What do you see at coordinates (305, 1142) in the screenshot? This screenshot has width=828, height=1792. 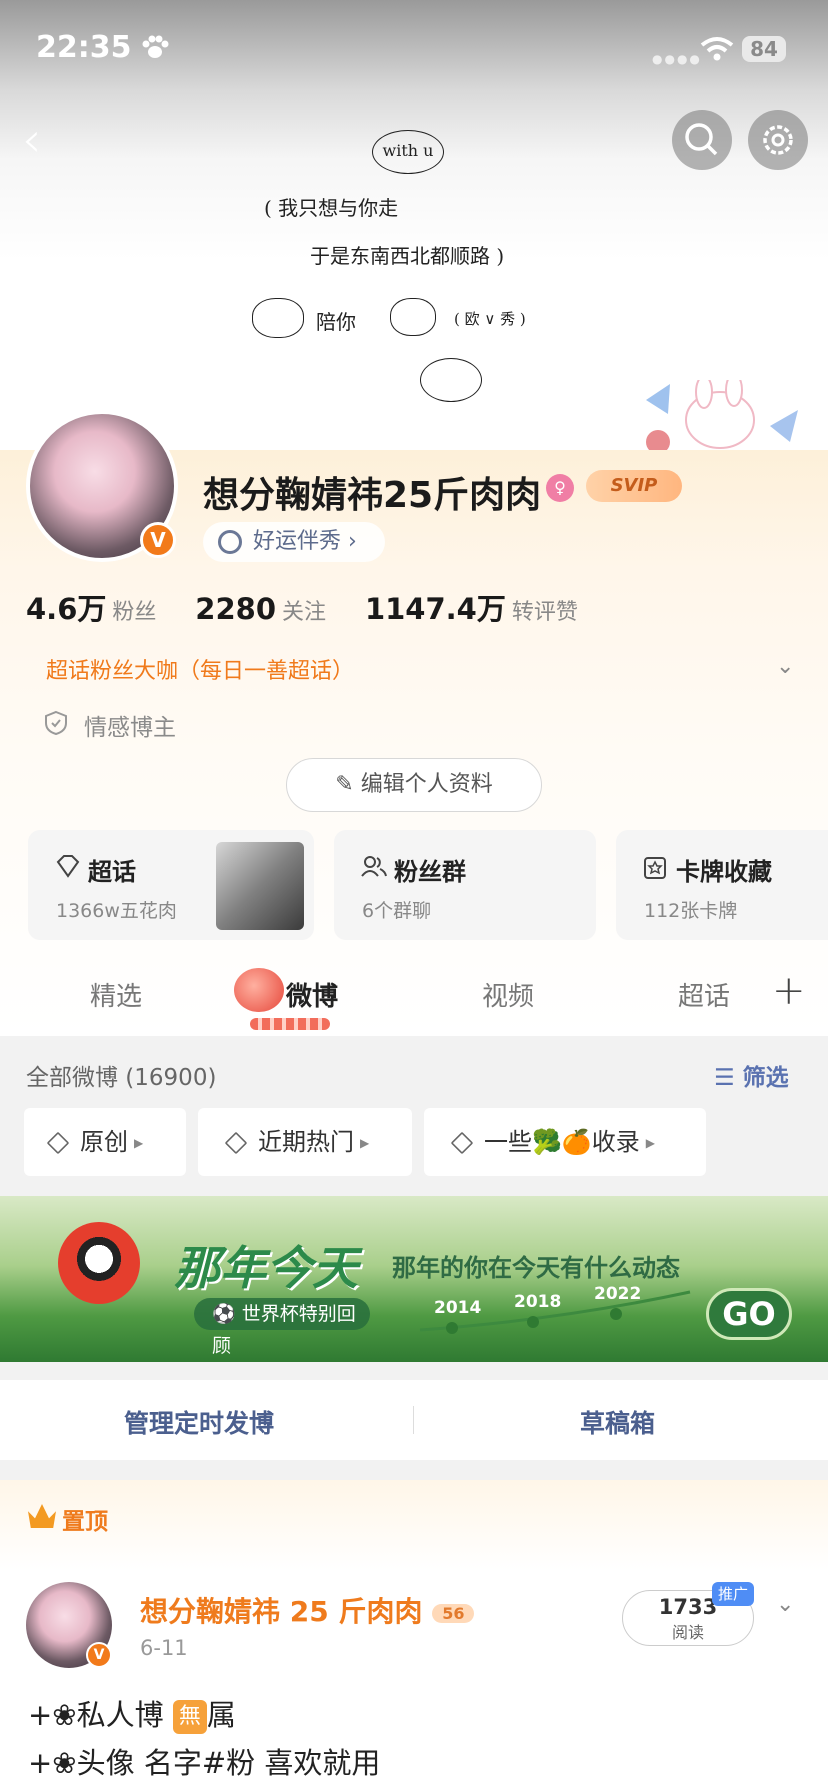 I see `chip-recent-hot: 近期热门 ▶` at bounding box center [305, 1142].